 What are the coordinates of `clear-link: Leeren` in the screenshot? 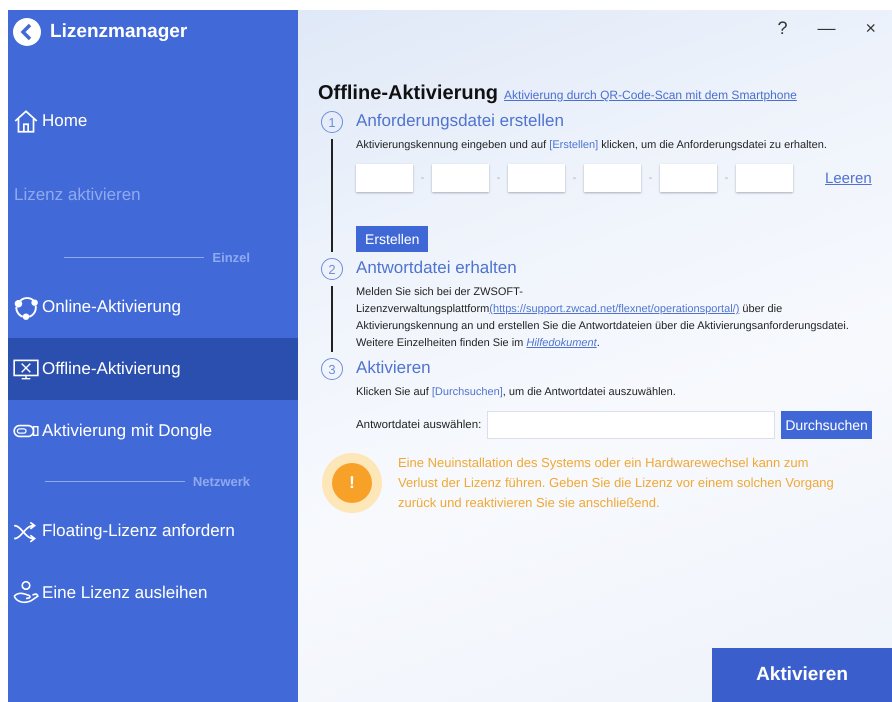 It's located at (848, 178).